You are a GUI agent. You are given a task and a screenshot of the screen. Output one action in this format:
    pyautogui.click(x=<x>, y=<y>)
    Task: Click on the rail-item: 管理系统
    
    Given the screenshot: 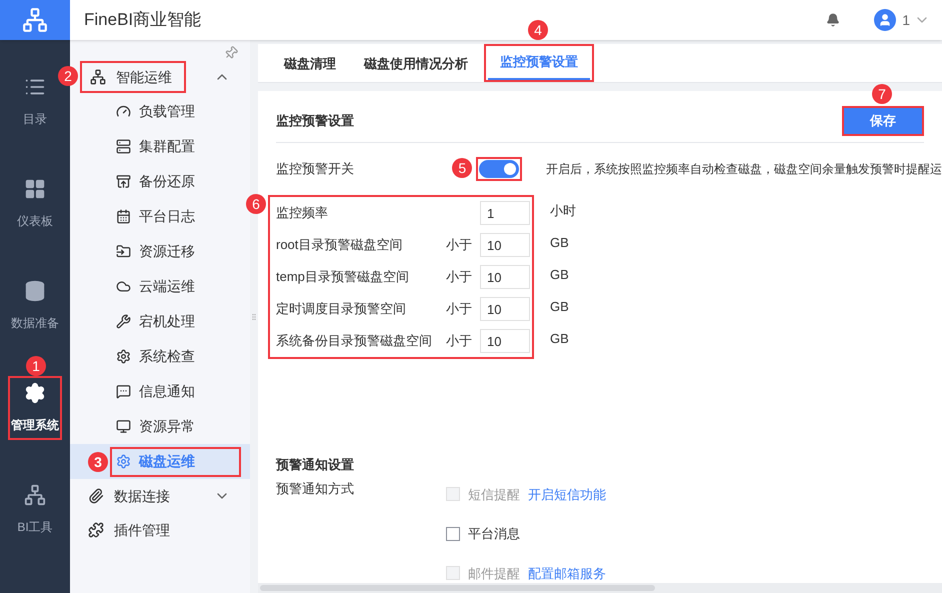 What is the action you would take?
    pyautogui.click(x=35, y=408)
    